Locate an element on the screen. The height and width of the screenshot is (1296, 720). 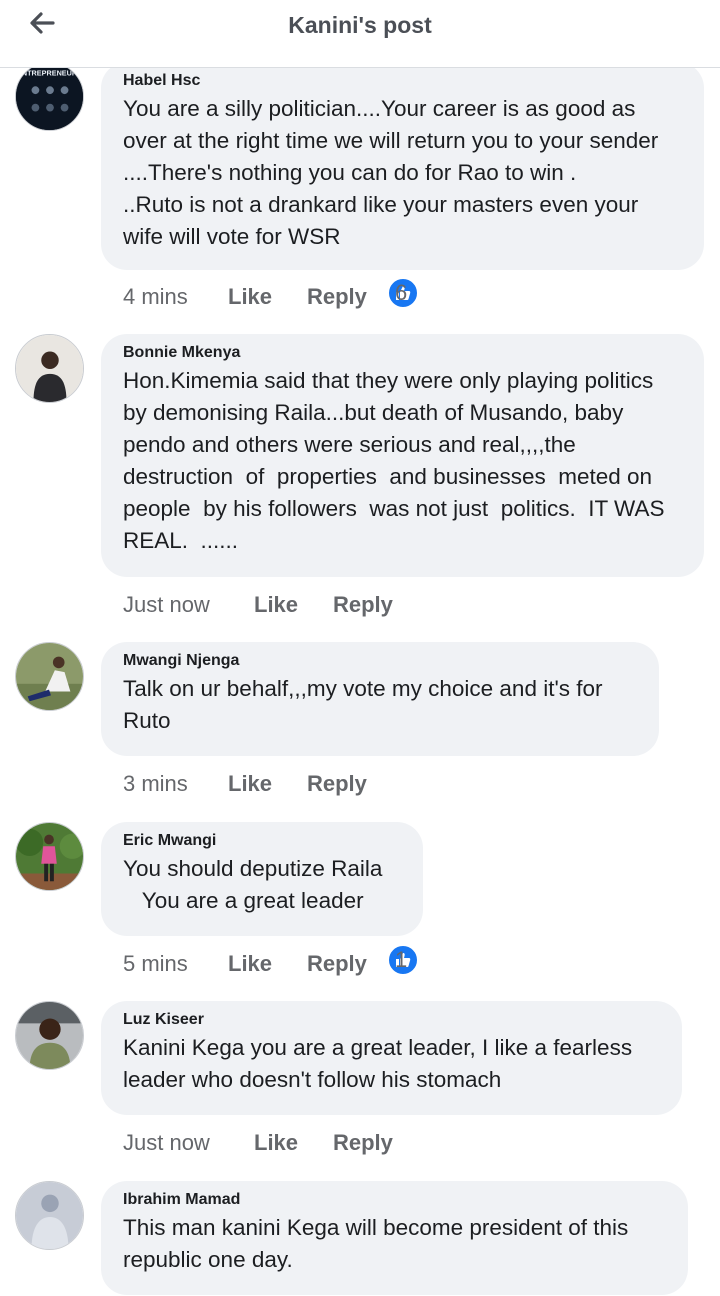
reaction-count: 6 is located at coordinates (401, 292).